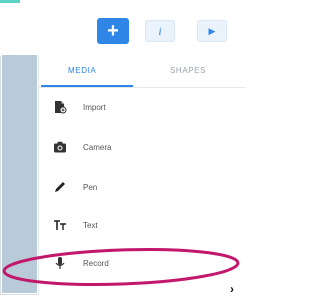 The width and height of the screenshot is (320, 296). What do you see at coordinates (160, 31) in the screenshot?
I see `info-button: i` at bounding box center [160, 31].